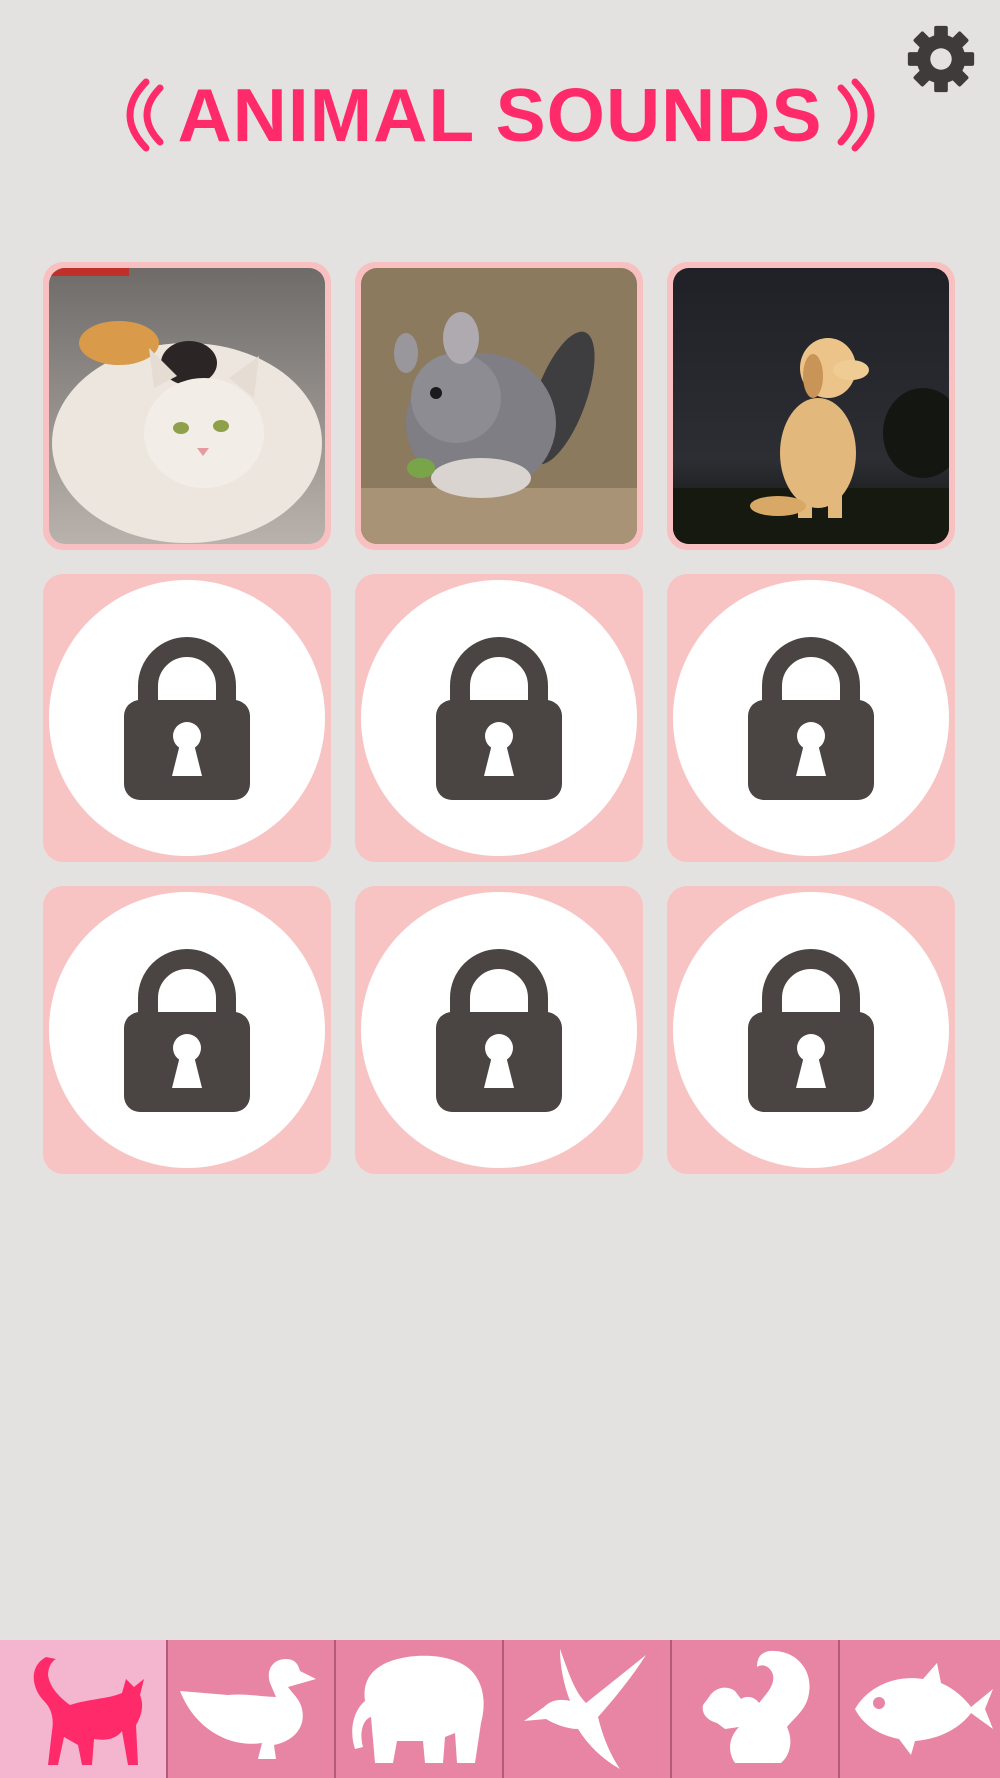 The width and height of the screenshot is (1000, 1778). I want to click on chinchilla-photo, so click(499, 406).